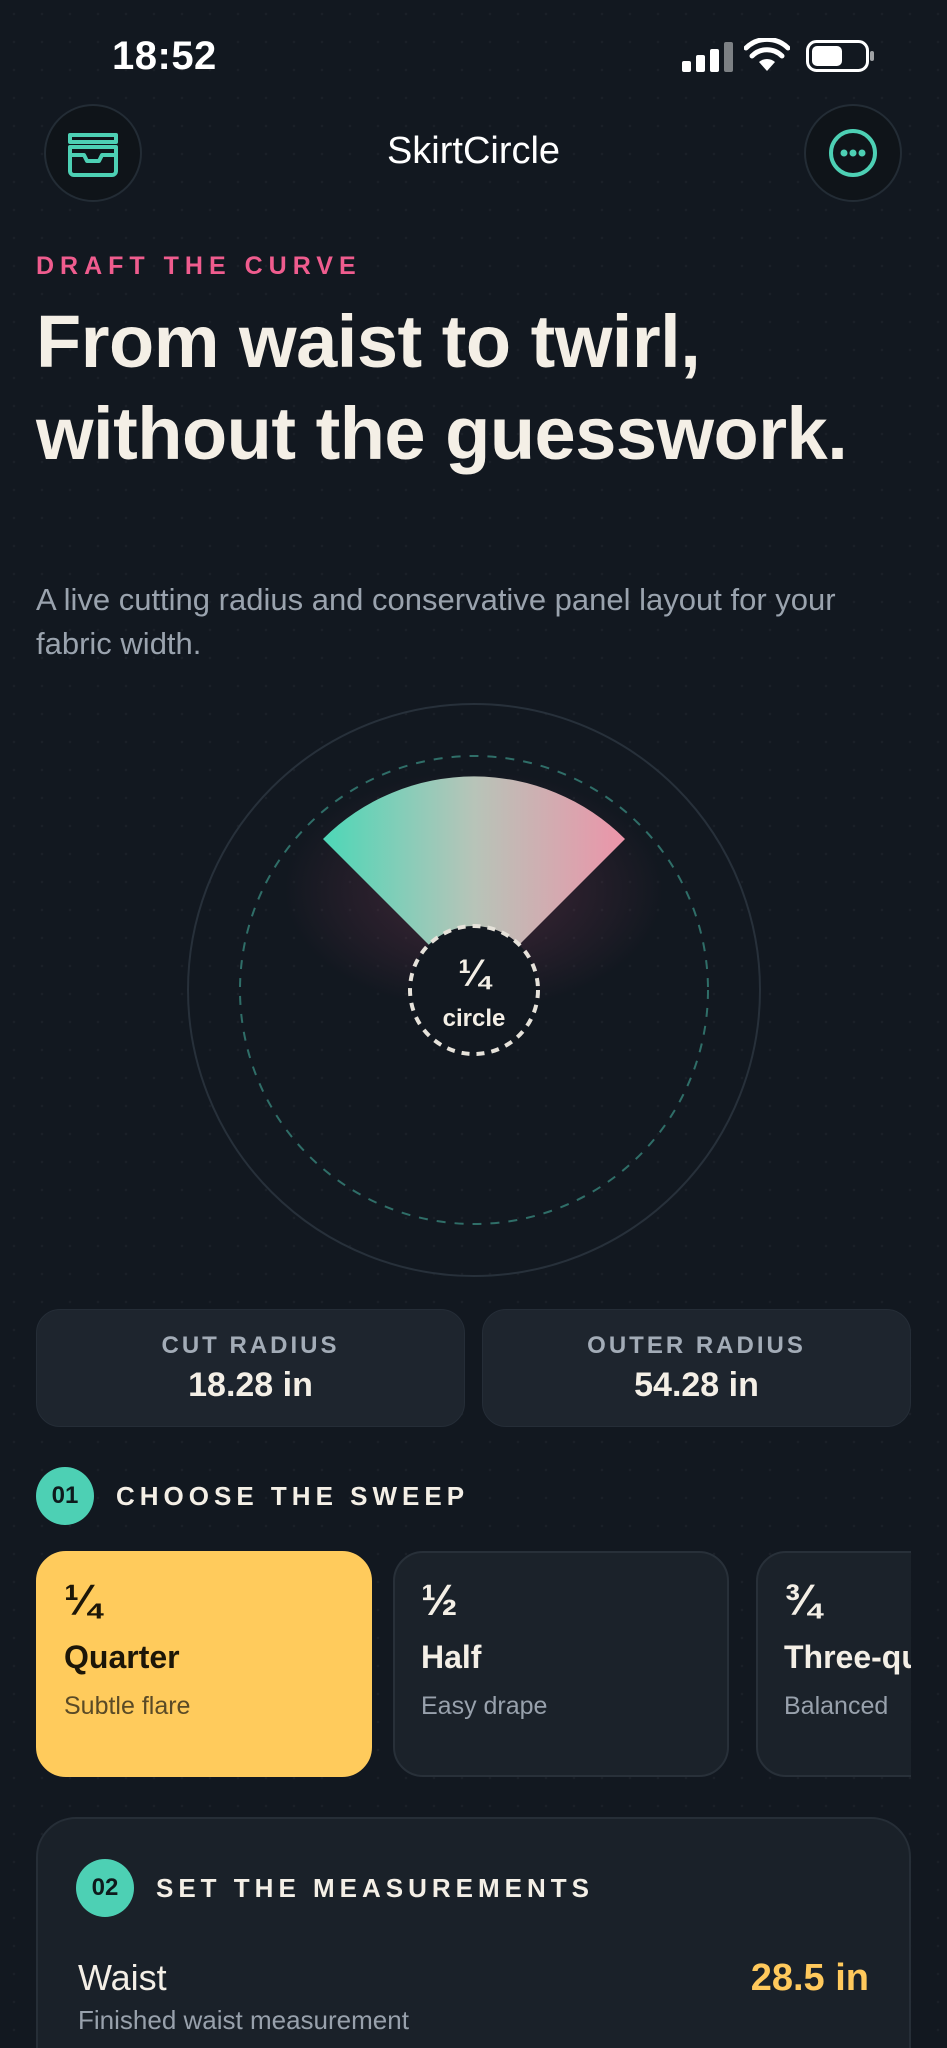 Image resolution: width=947 pixels, height=2048 pixels. Describe the element at coordinates (122, 1977) in the screenshot. I see `waist-label: Waist` at that location.